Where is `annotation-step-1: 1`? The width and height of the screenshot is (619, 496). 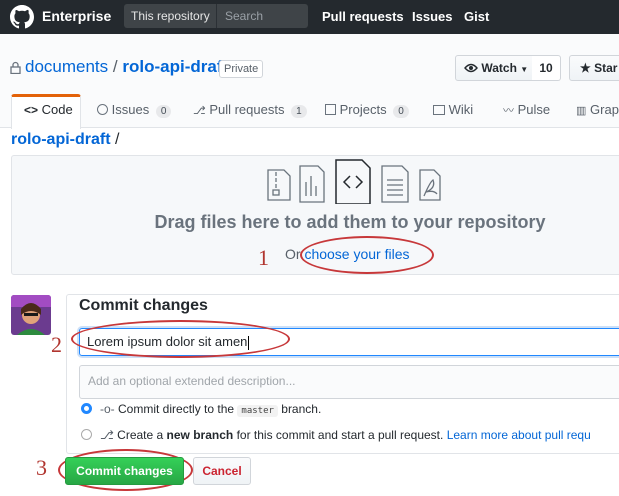 annotation-step-1: 1 is located at coordinates (263, 257).